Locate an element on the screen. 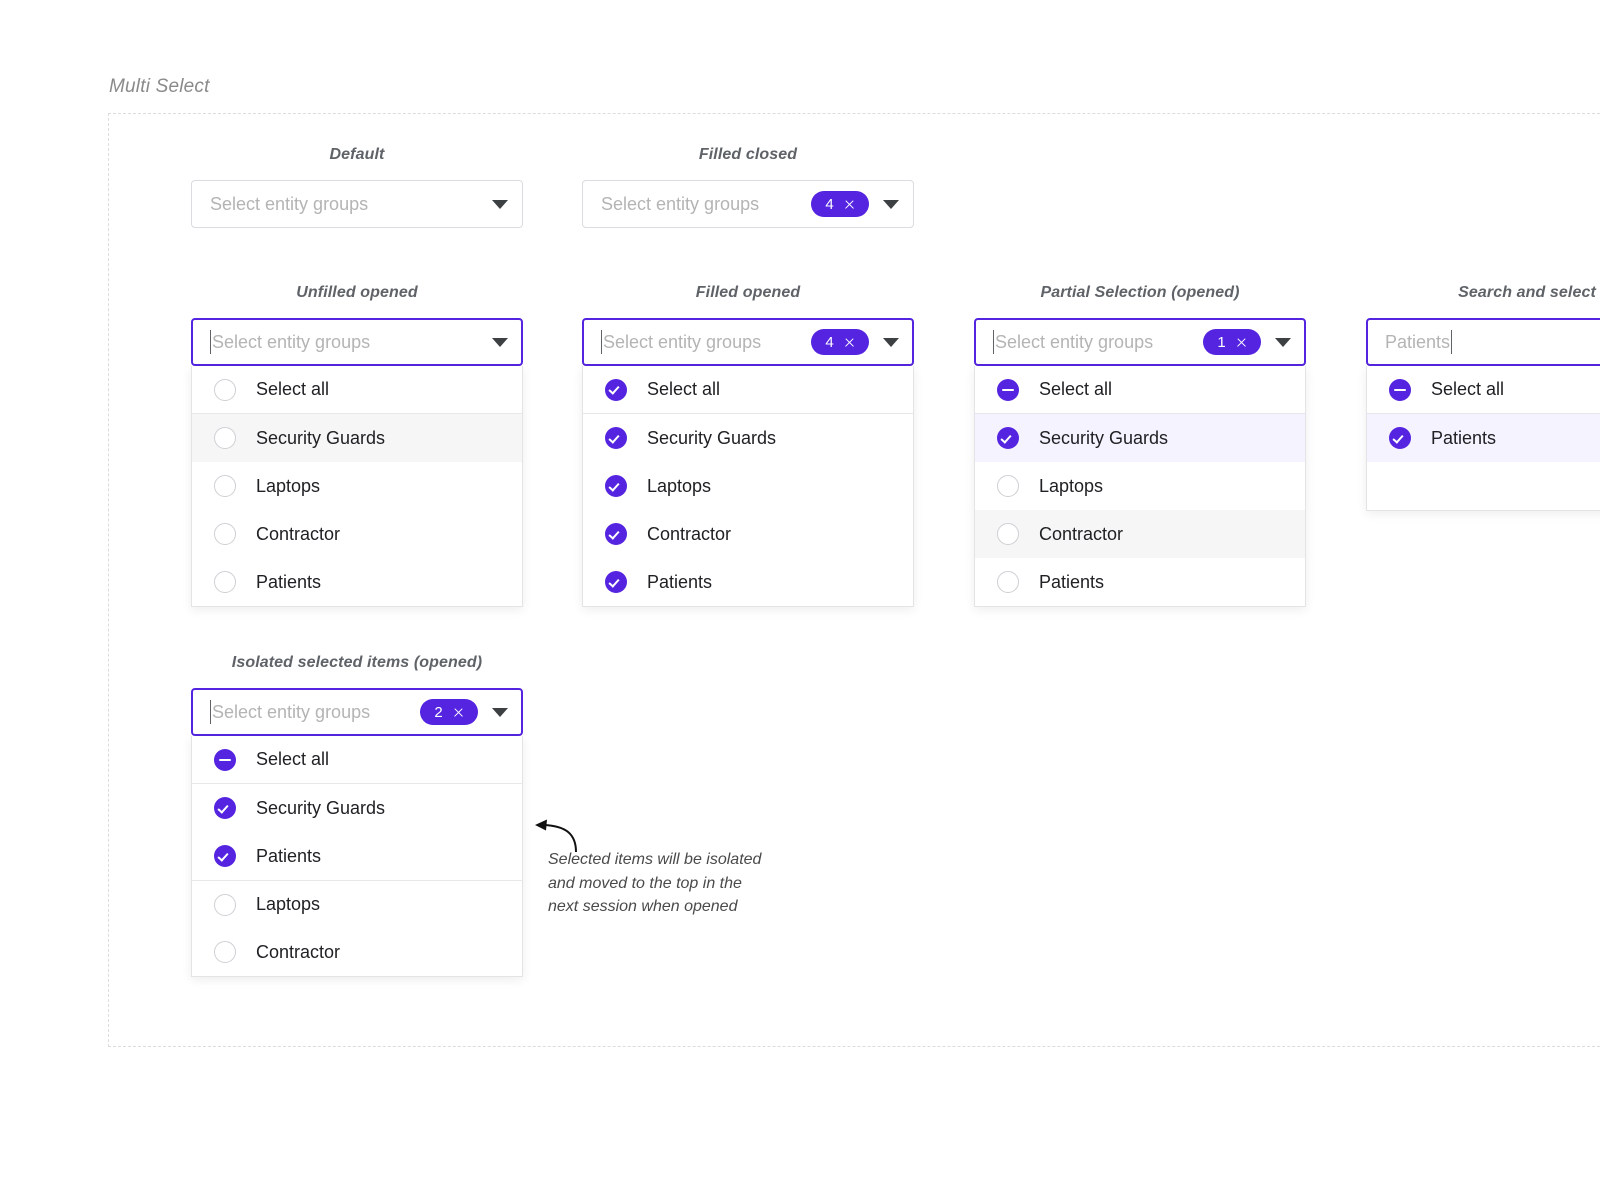 The width and height of the screenshot is (1600, 1179). select-search-and-select: Patients is located at coordinates (1483, 342).